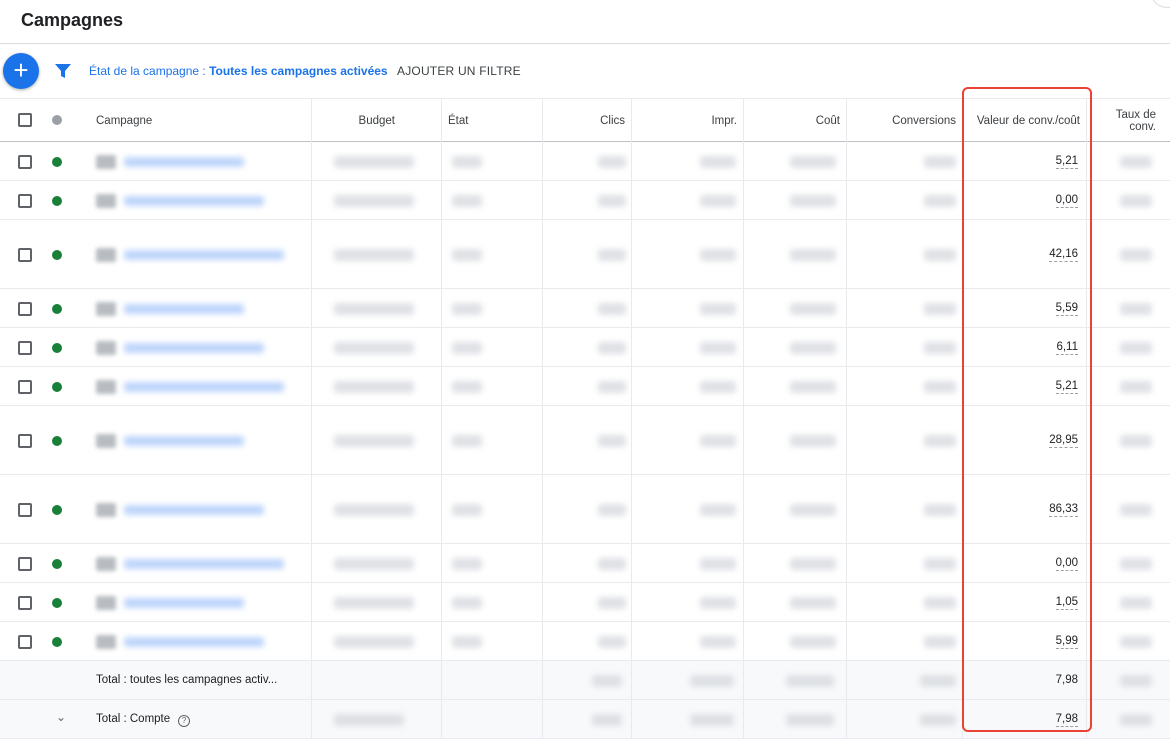 The image size is (1170, 739). I want to click on valeur-conv-cout-value: 5,59, so click(1066, 309).